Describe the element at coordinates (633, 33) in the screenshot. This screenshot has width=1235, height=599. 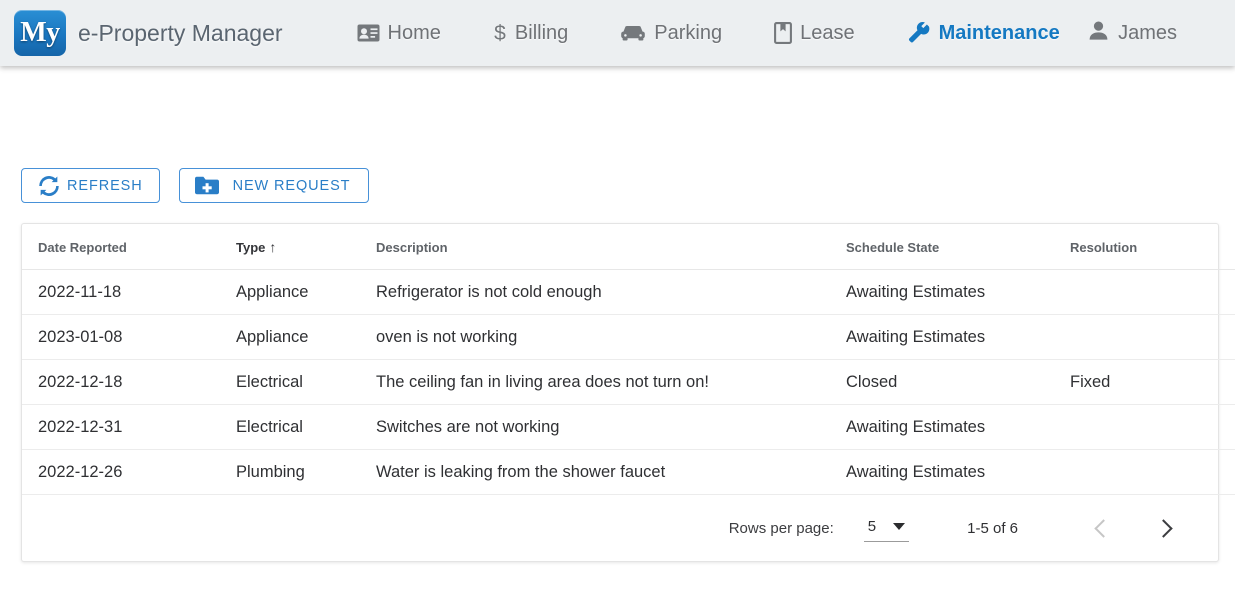
I see `car-icon` at that location.